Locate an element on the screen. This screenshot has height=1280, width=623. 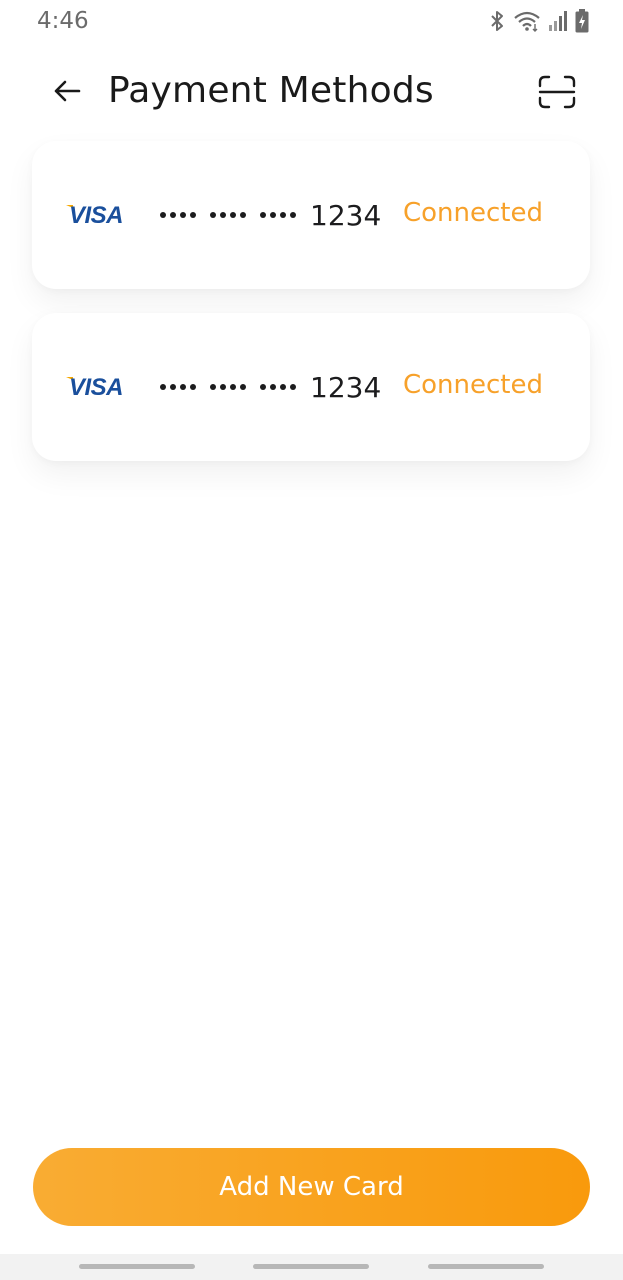
wifi-icon is located at coordinates (527, 21).